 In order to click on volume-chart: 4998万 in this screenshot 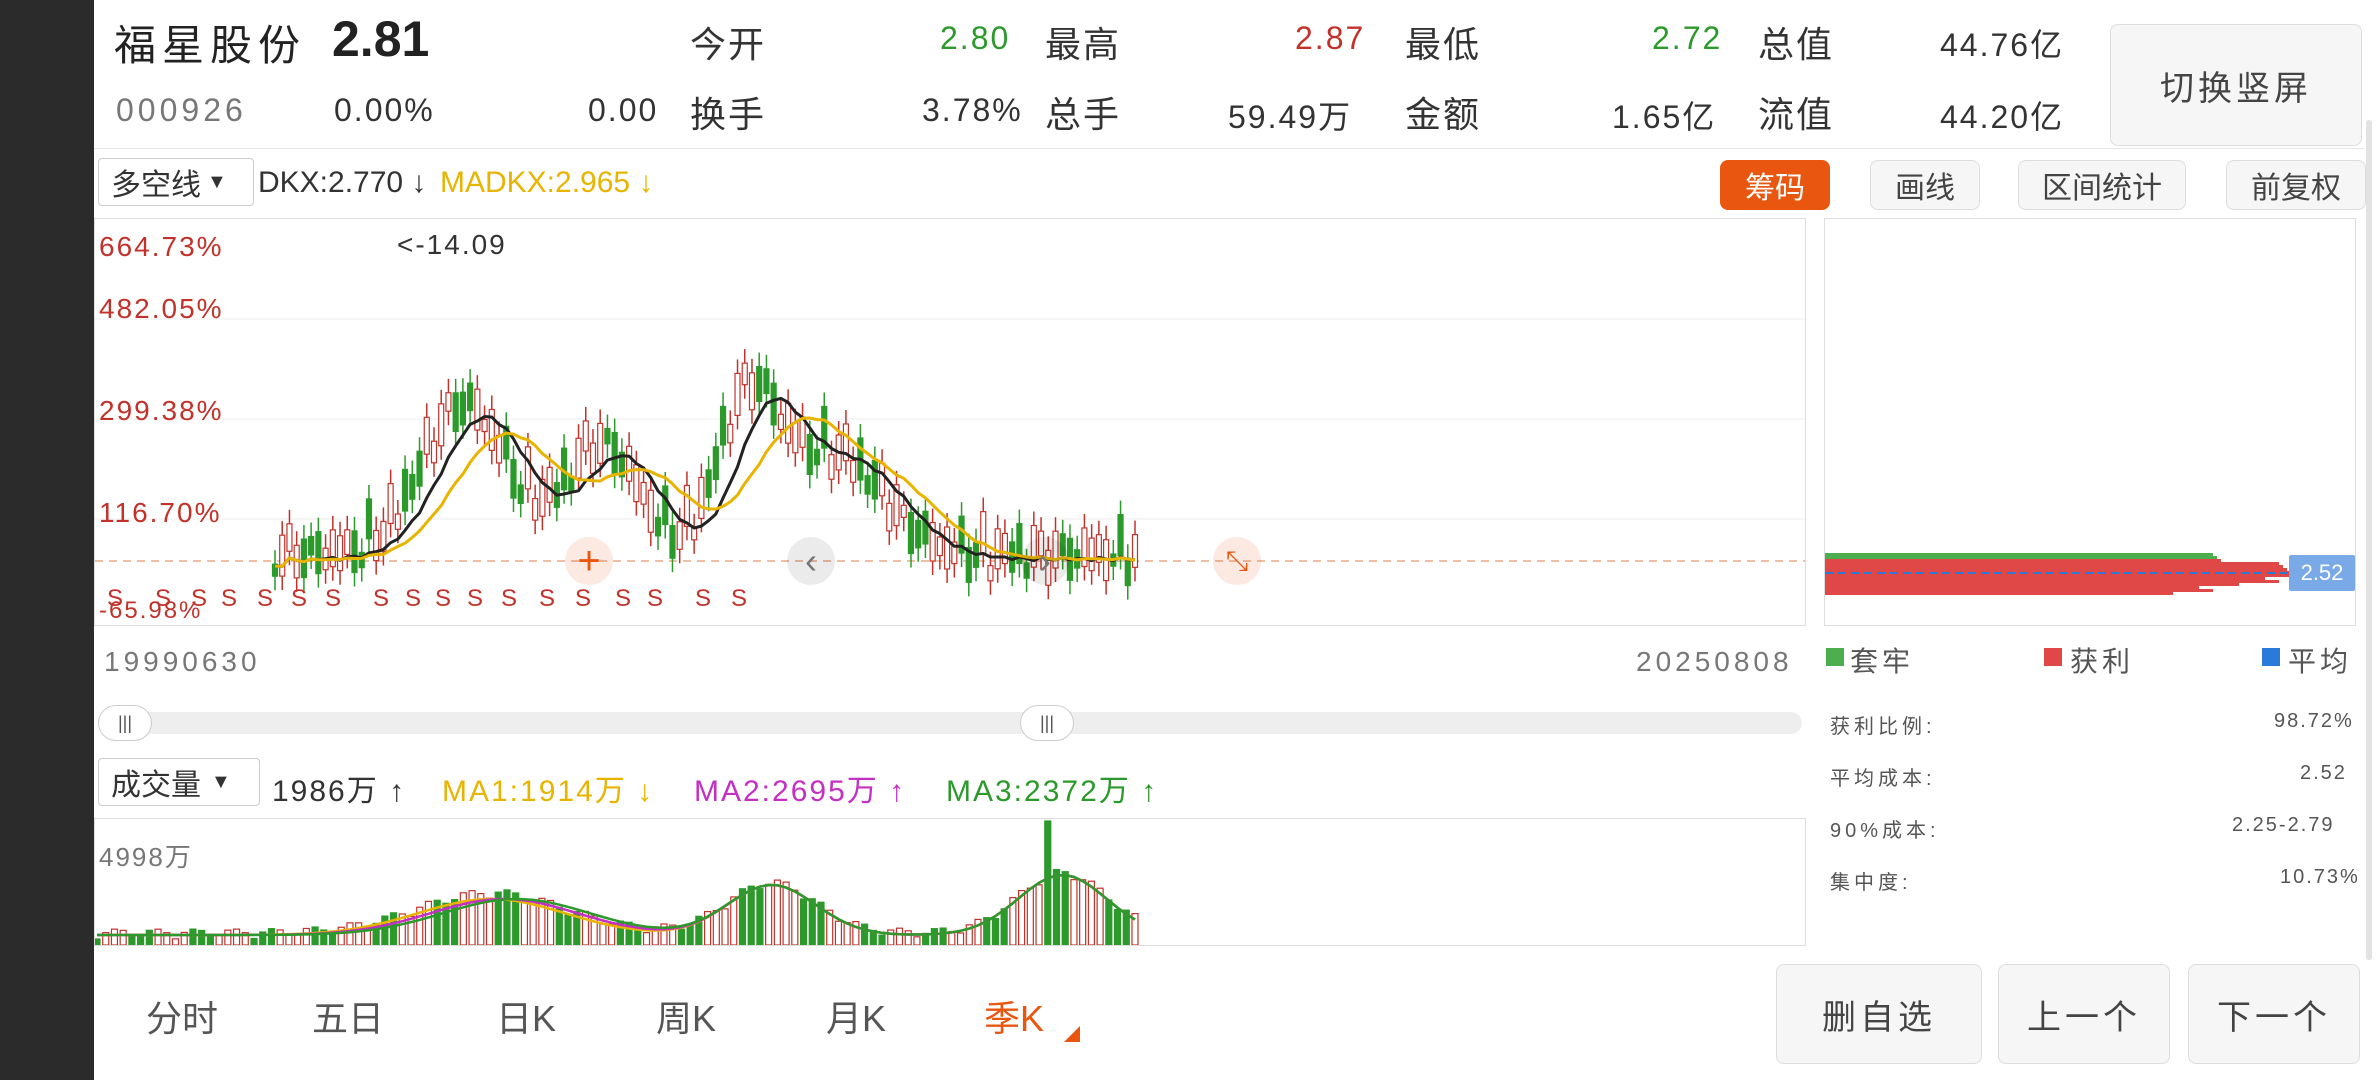, I will do `click(950, 882)`.